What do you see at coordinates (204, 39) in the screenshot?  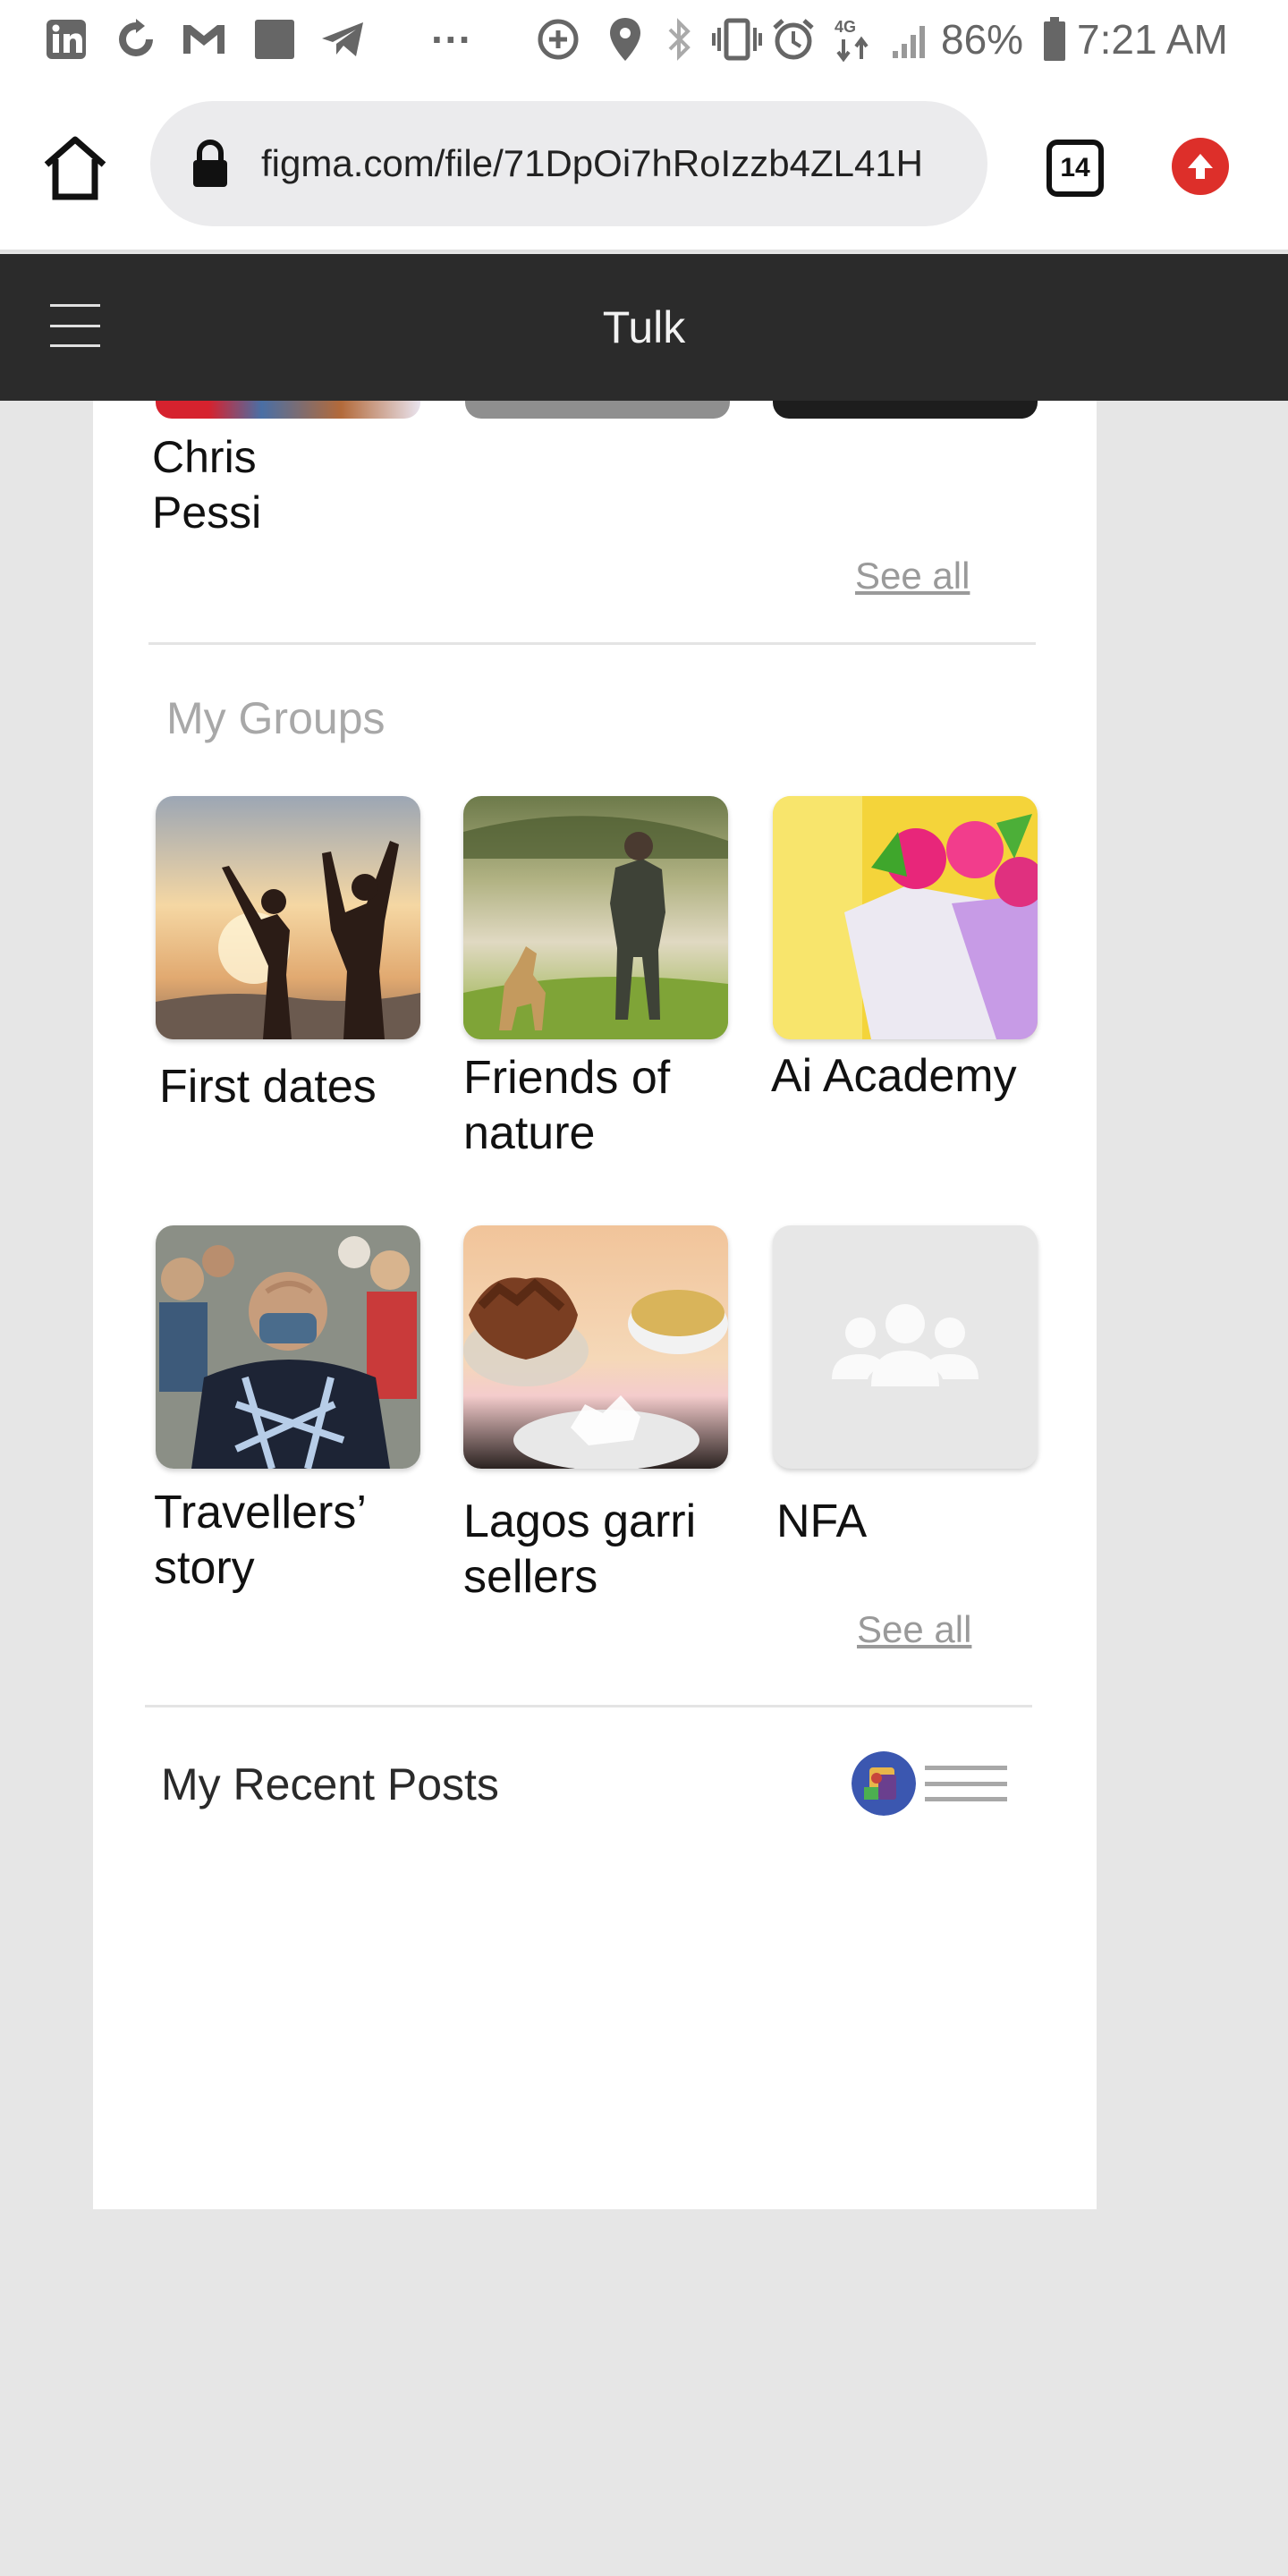 I see `gmail-icon` at bounding box center [204, 39].